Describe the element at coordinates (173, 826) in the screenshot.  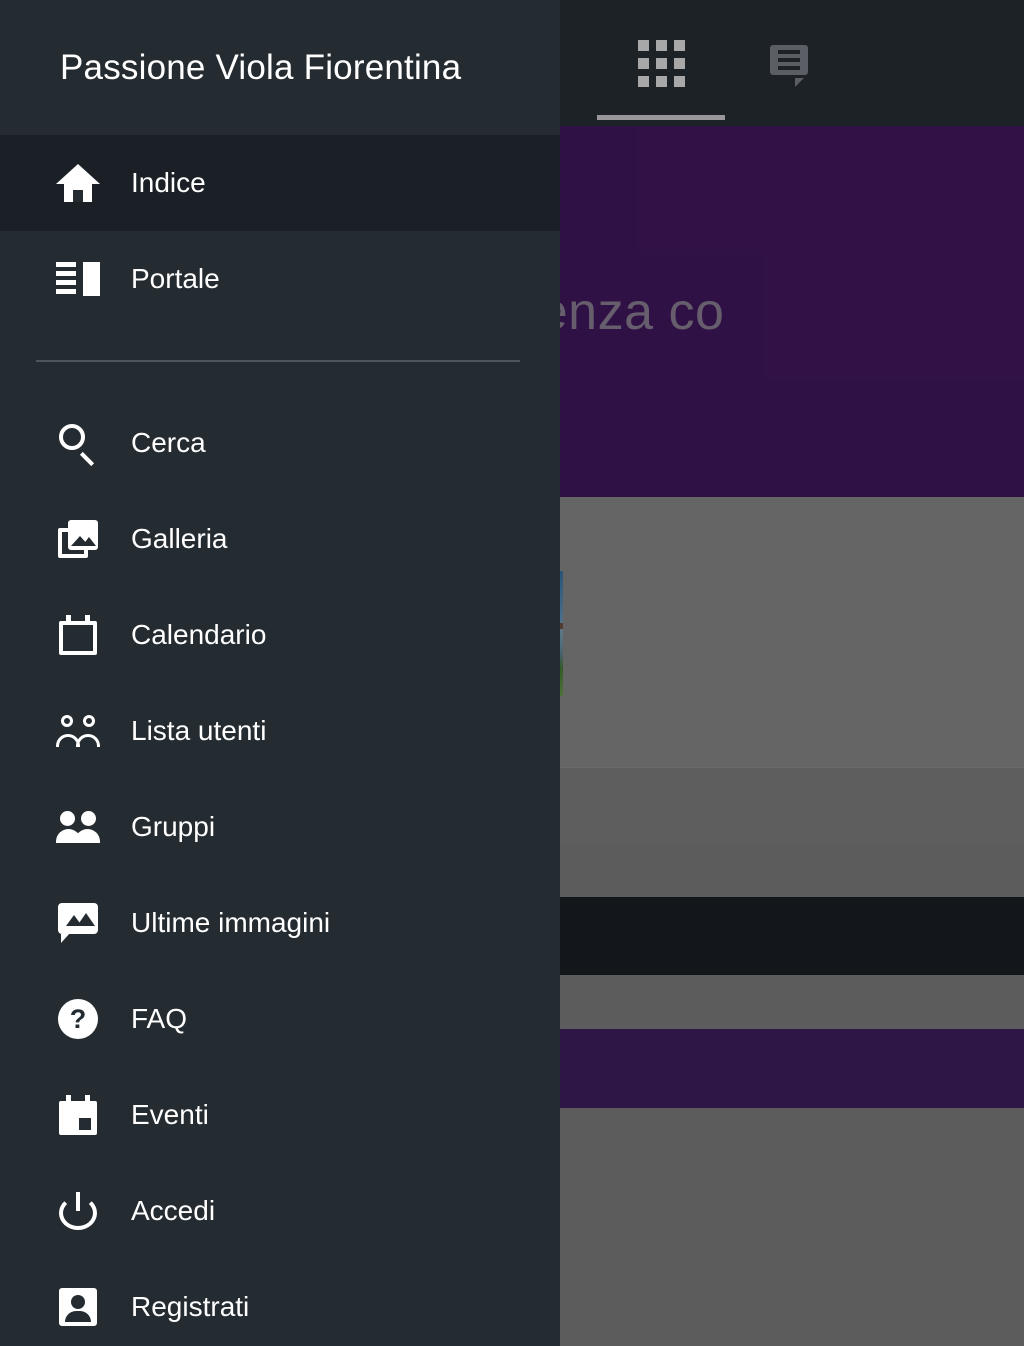
I see `sidebar-label-gruppi: Gruppi` at that location.